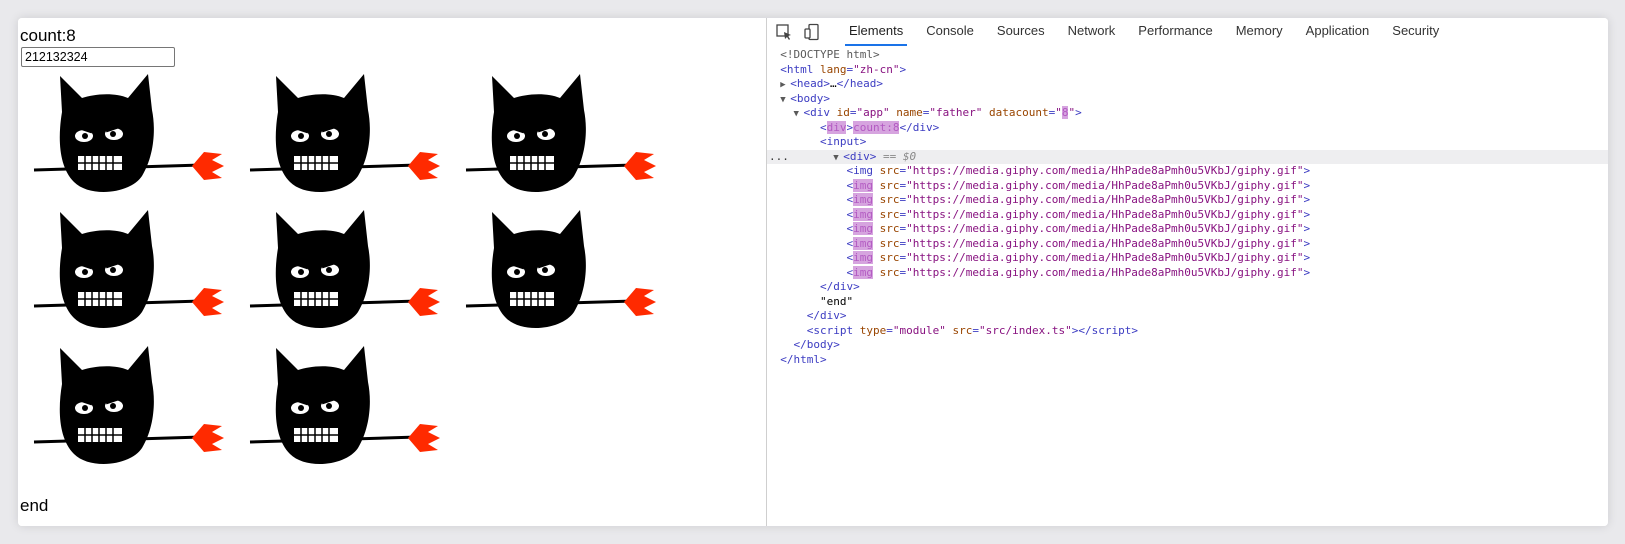 Image resolution: width=1625 pixels, height=544 pixels. What do you see at coordinates (876, 127) in the screenshot?
I see `count-div-text: count:8` at bounding box center [876, 127].